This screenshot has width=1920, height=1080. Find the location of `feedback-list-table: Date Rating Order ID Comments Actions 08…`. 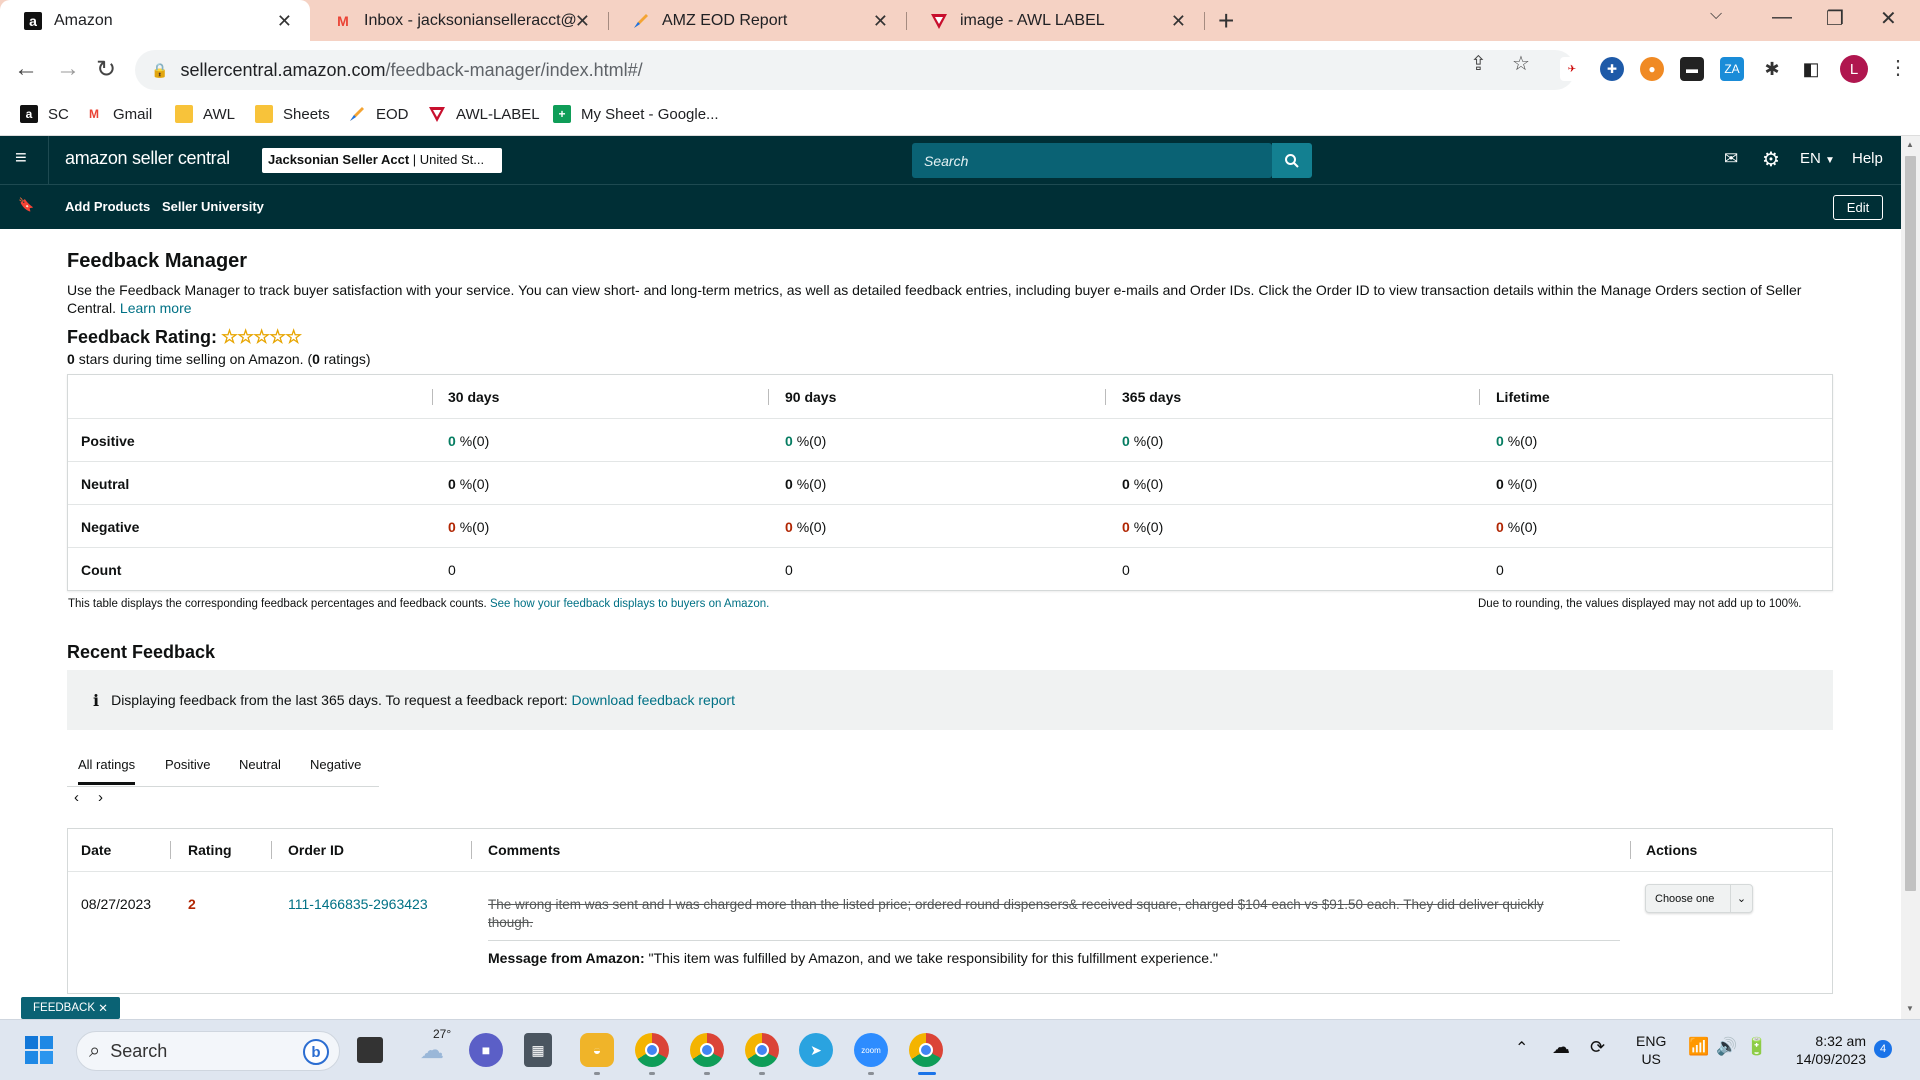

feedback-list-table: Date Rating Order ID Comments Actions 08… is located at coordinates (950, 911).